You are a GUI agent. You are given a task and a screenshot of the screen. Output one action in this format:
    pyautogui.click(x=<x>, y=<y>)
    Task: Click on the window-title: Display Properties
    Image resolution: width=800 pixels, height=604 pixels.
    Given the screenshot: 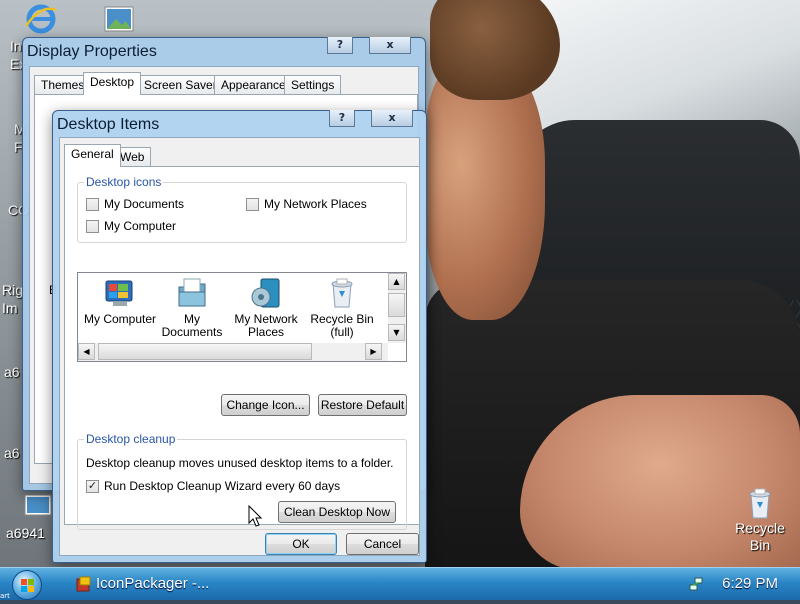 What is the action you would take?
    pyautogui.click(x=92, y=51)
    